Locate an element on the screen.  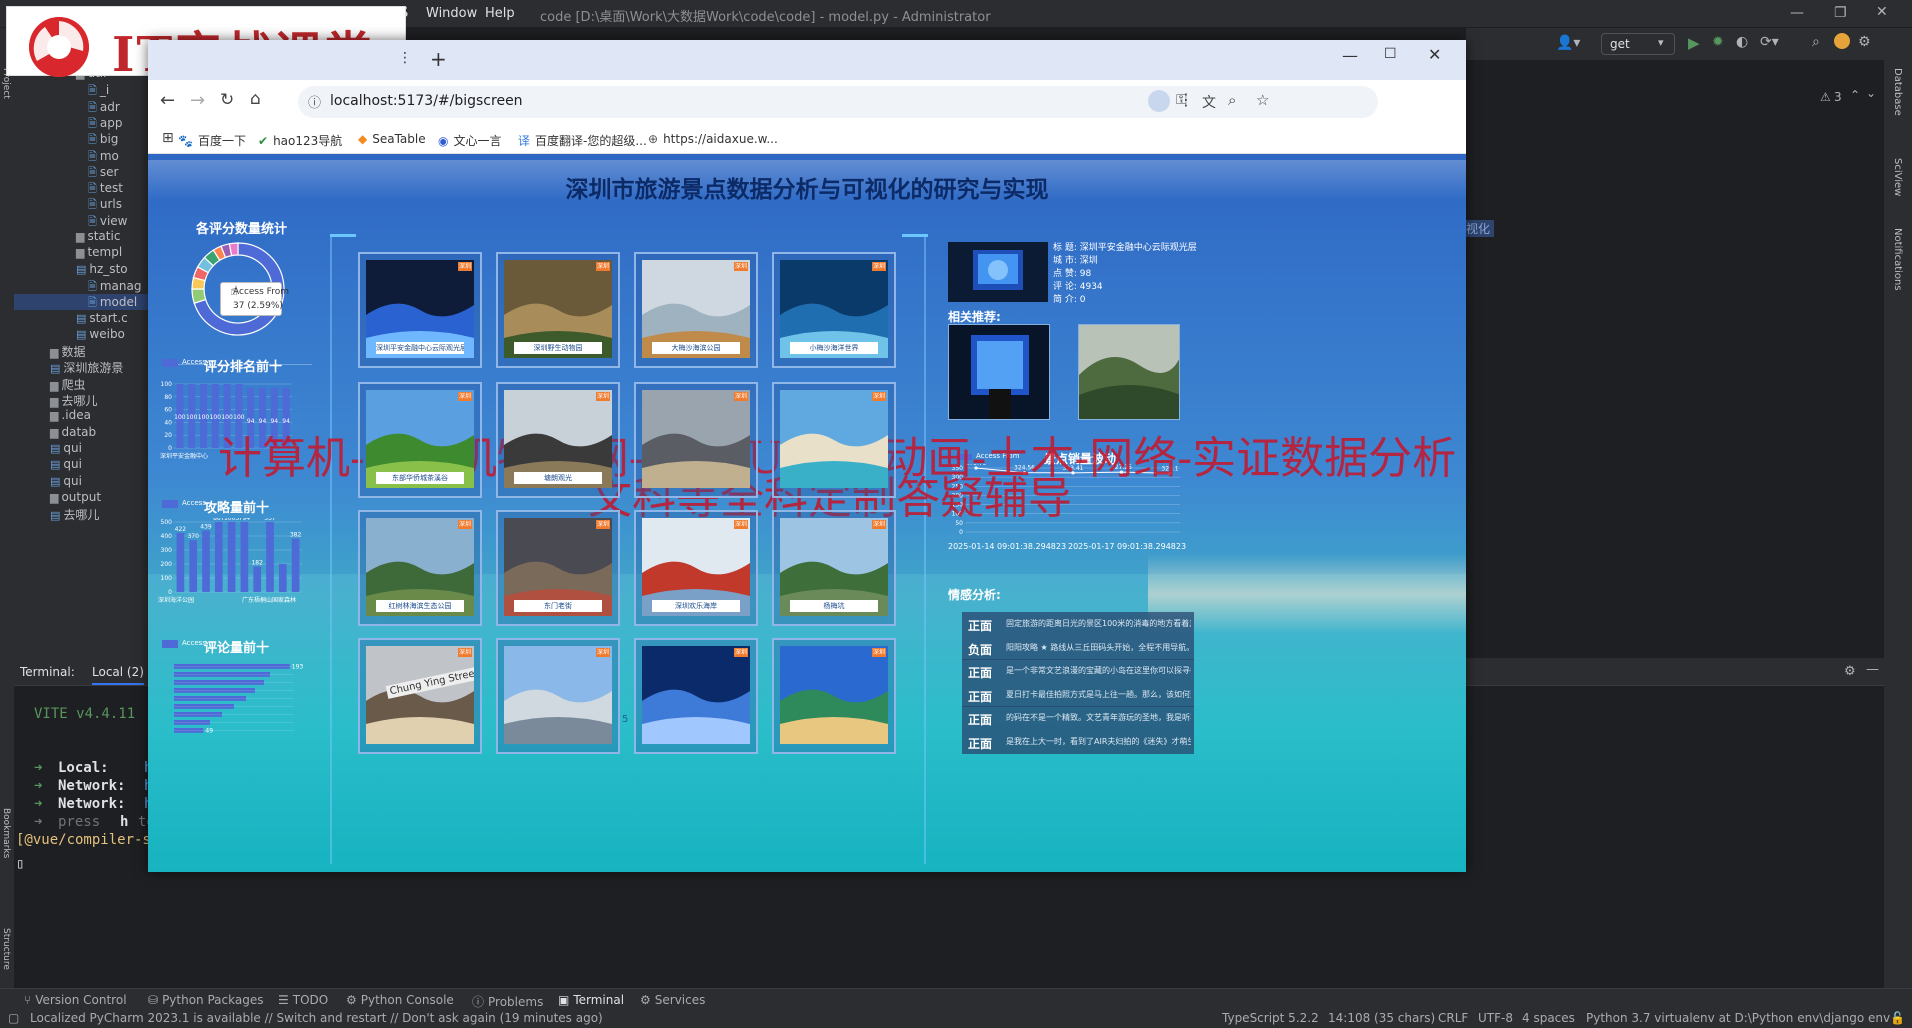
chevron-down-icon: ⌄ is located at coordinates (1871, 93).